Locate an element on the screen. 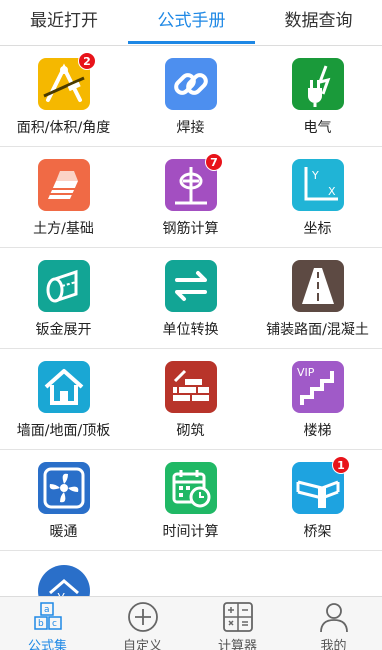  svg-text: c is located at coordinates (54, 624).